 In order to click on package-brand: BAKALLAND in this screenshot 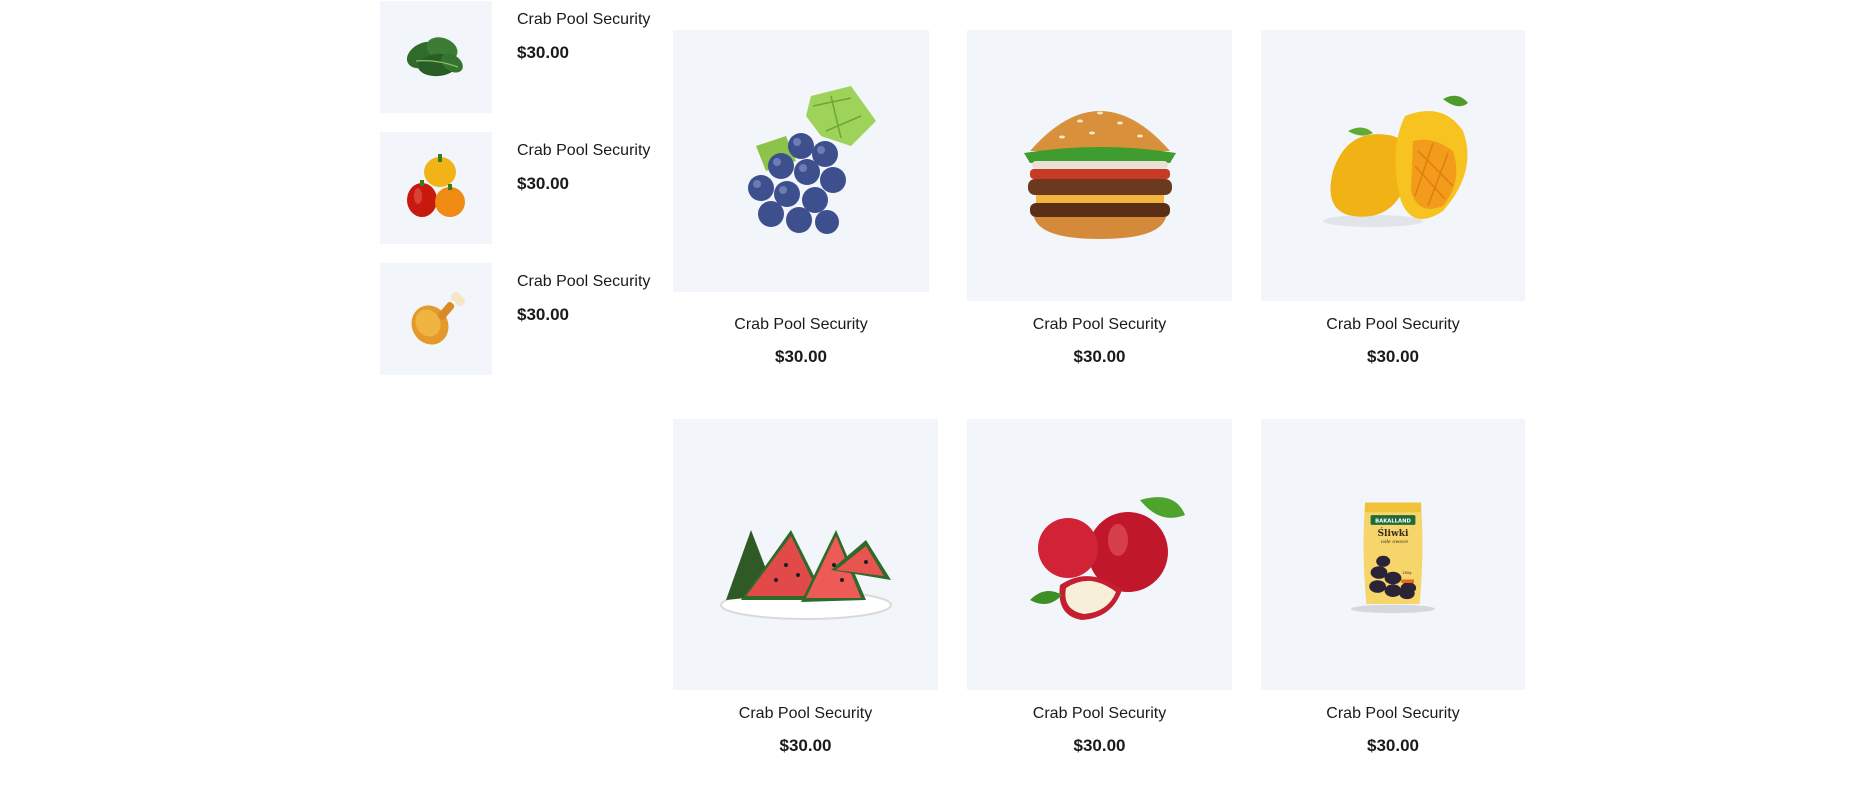, I will do `click(1393, 521)`.